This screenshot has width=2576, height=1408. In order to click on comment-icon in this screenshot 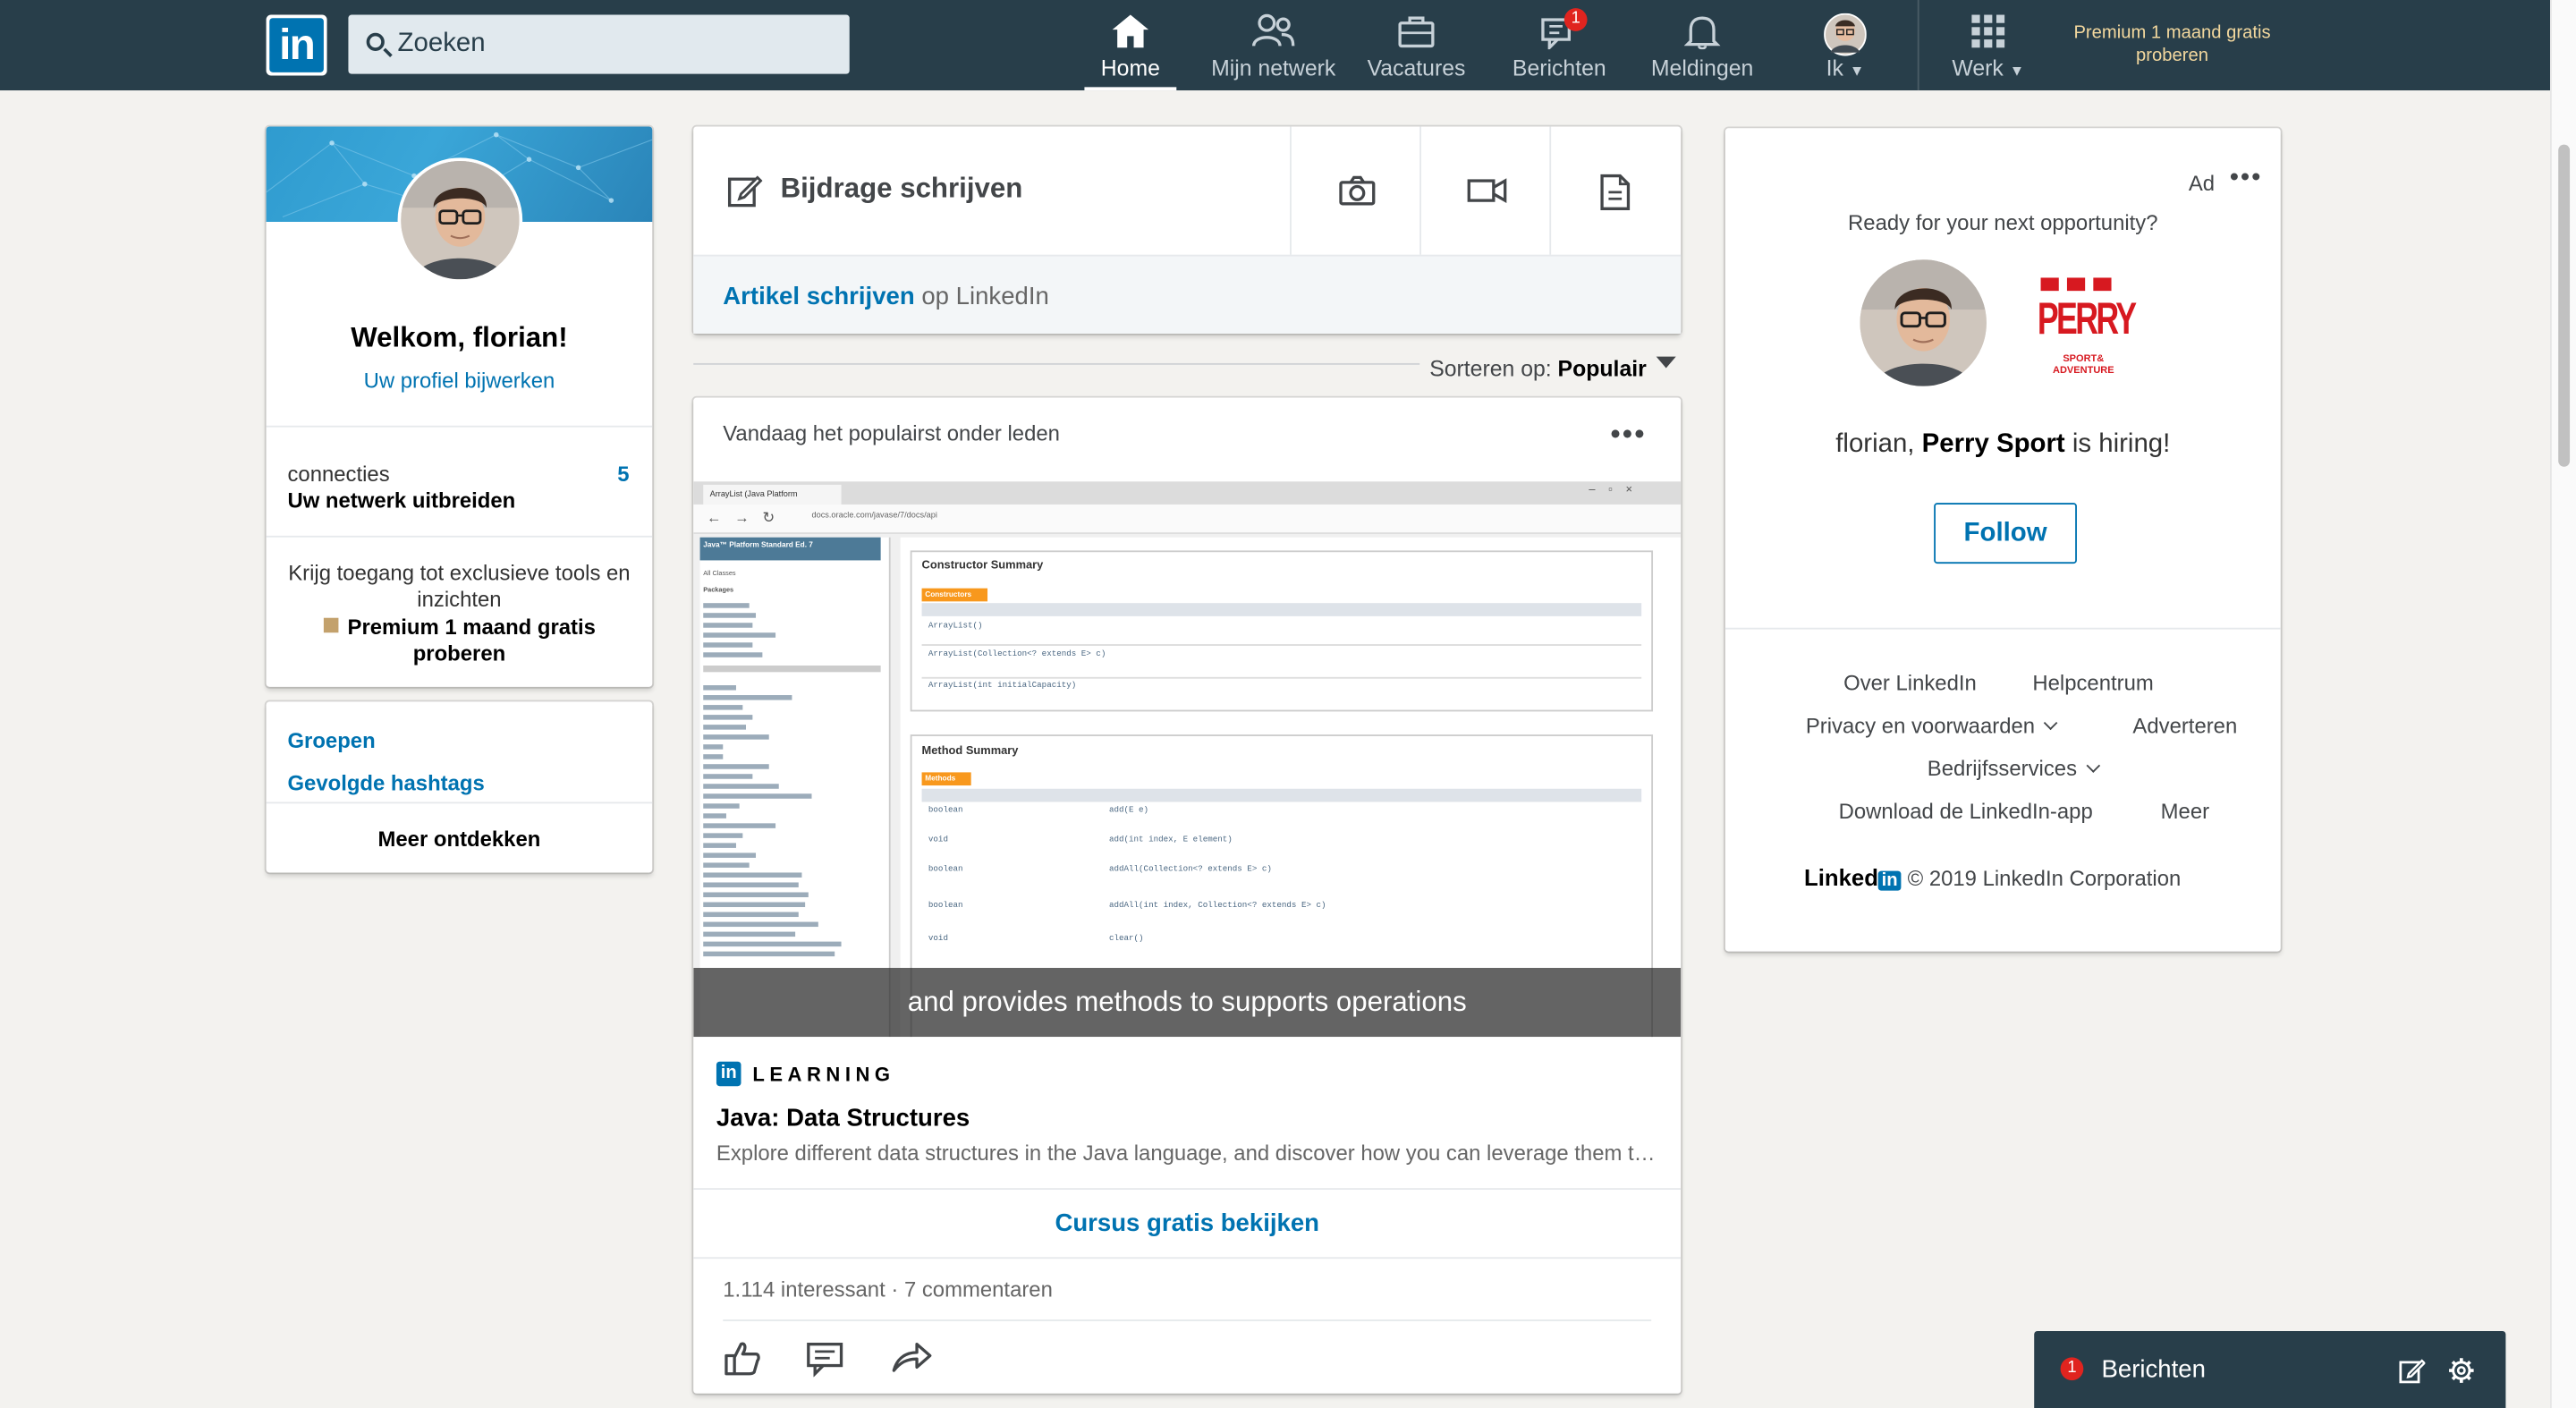, I will do `click(824, 1357)`.